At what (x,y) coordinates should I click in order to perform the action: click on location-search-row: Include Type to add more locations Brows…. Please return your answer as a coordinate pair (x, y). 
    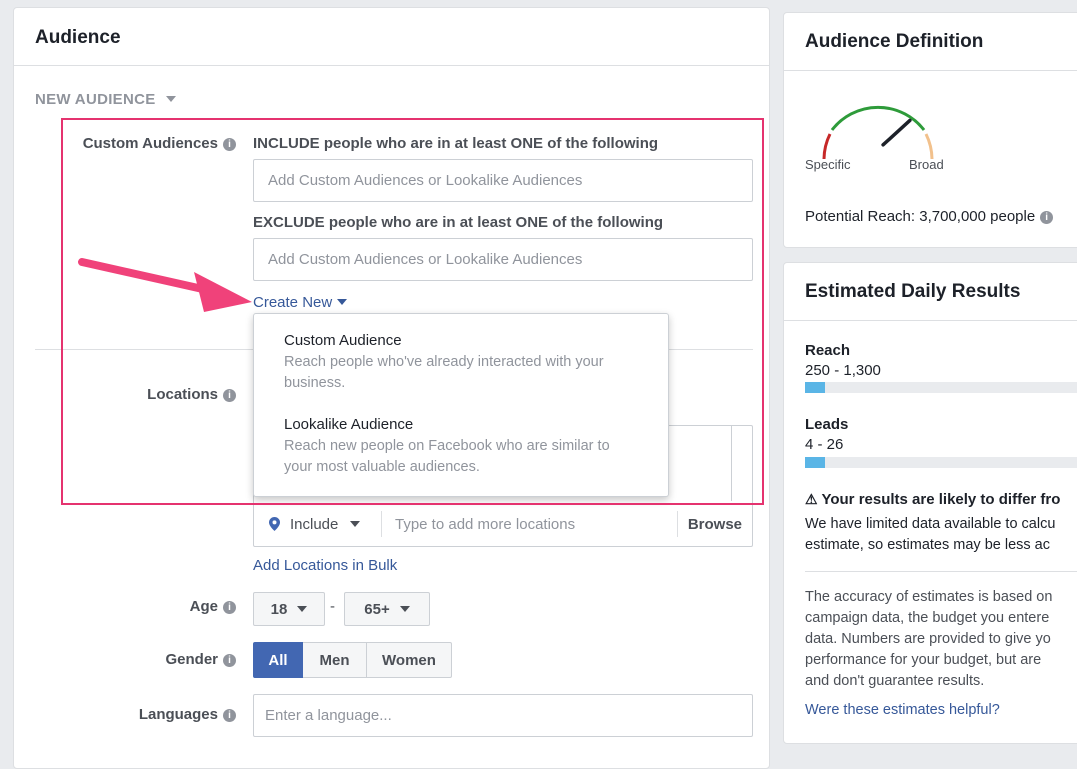
    Looking at the image, I should click on (503, 524).